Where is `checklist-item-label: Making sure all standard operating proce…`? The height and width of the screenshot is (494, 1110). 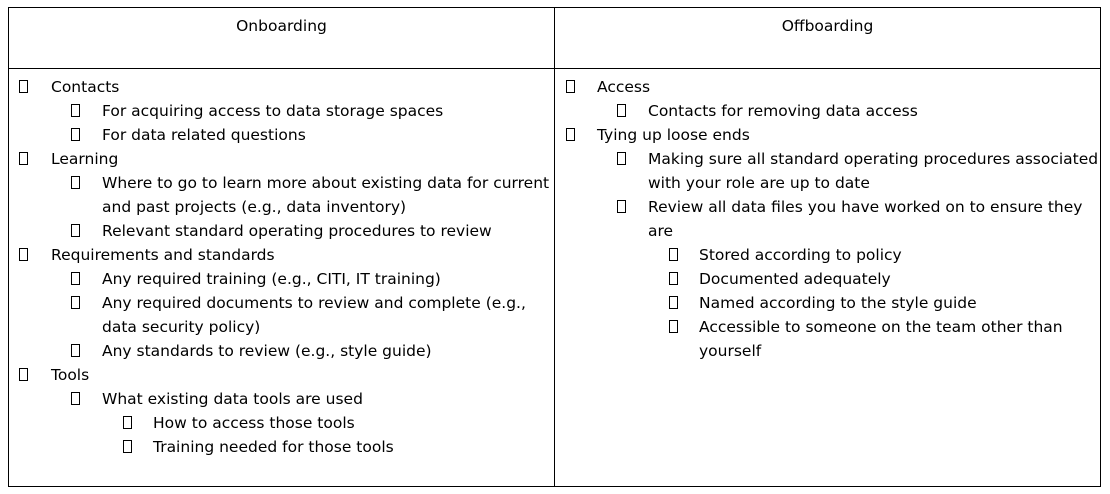 checklist-item-label: Making sure all standard operating proce… is located at coordinates (873, 171).